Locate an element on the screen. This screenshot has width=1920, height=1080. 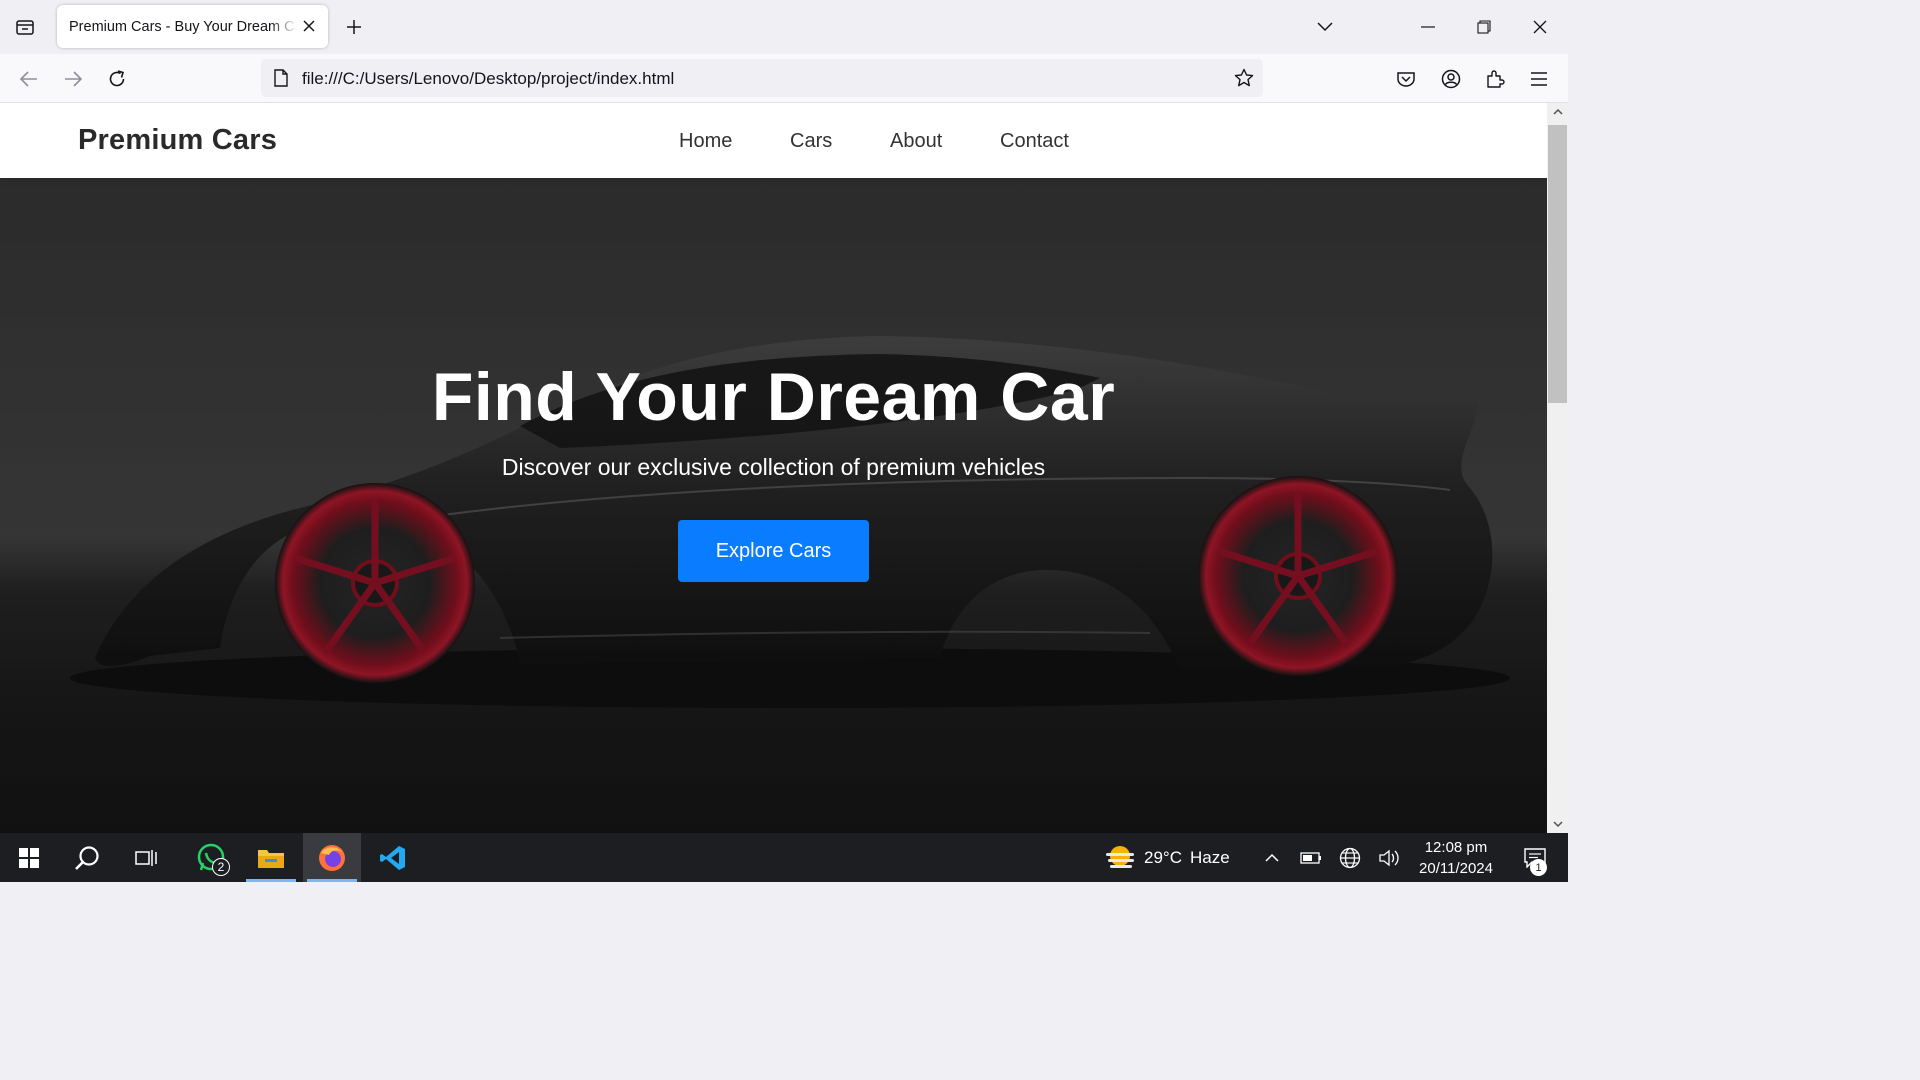
weather-condition: Haze is located at coordinates (1209, 857).